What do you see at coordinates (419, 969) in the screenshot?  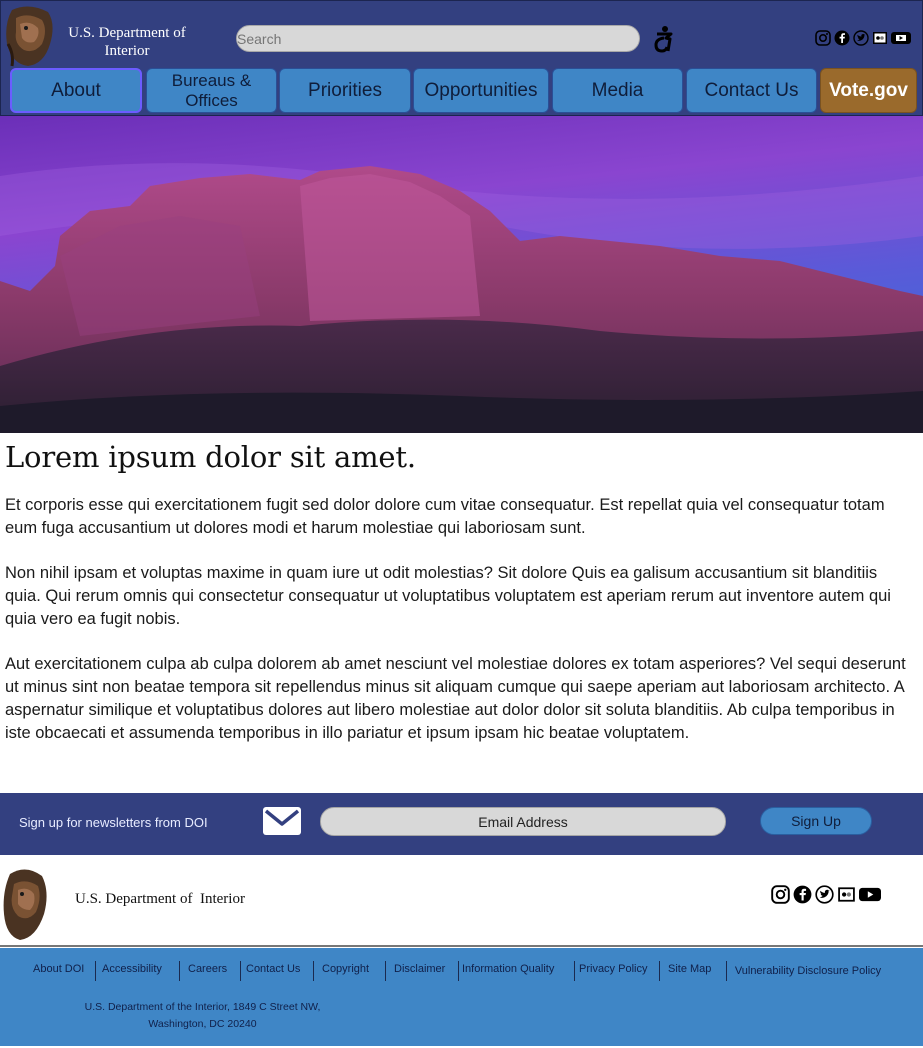 I see `footer-link-disclaimer: Disclaimer` at bounding box center [419, 969].